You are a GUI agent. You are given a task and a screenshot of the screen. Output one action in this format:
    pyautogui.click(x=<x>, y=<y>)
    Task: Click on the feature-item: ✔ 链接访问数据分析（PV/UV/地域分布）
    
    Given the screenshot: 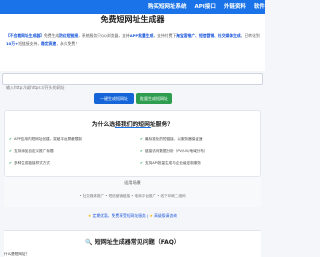 What is the action you would take?
    pyautogui.click(x=173, y=151)
    